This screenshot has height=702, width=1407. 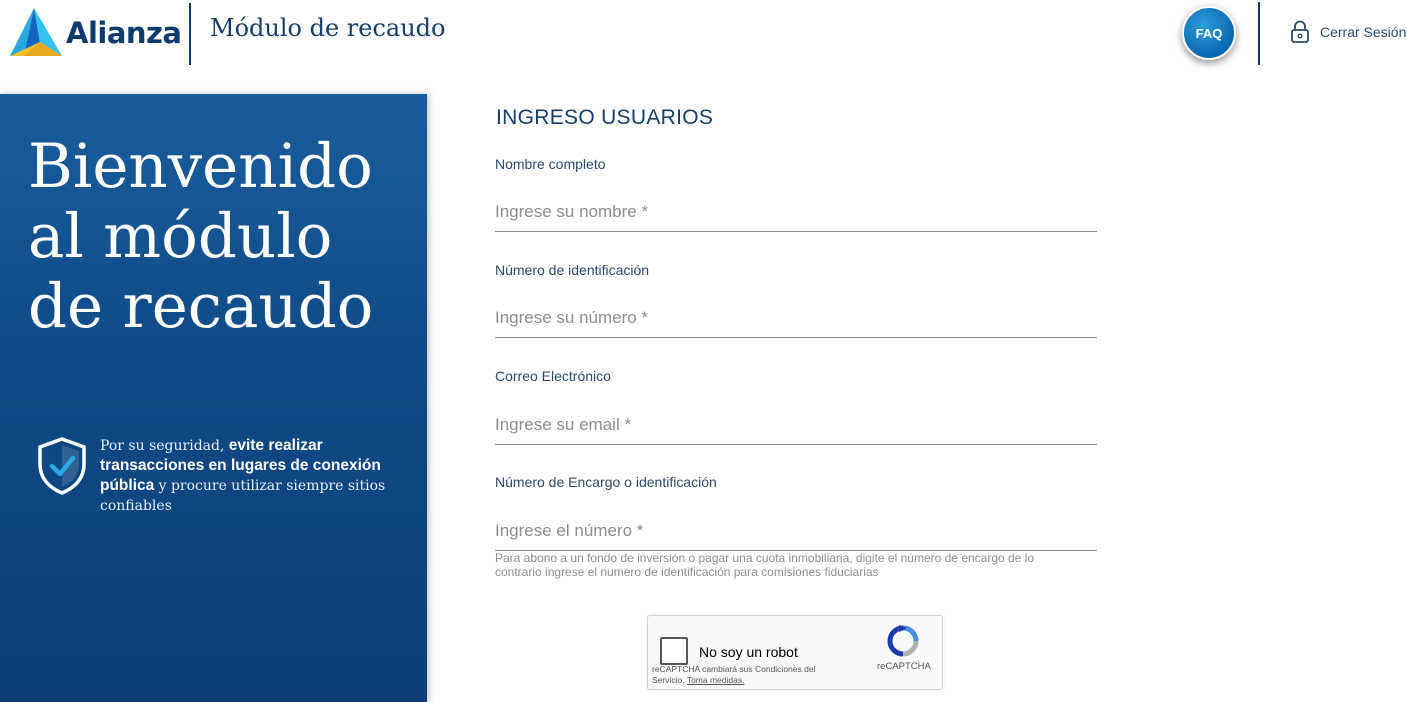 I want to click on lock-icon, so click(x=1300, y=31).